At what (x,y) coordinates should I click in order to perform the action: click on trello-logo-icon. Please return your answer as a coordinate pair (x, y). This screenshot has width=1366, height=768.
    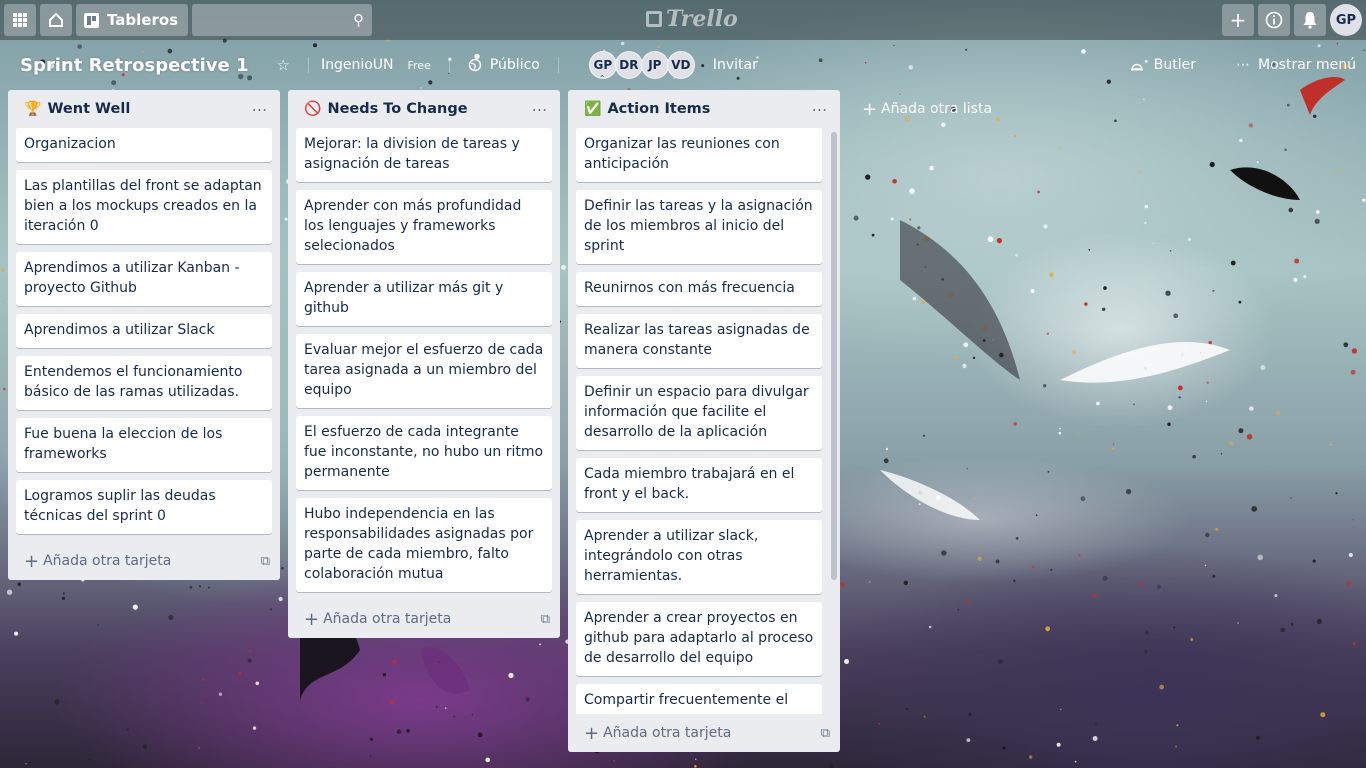
    Looking at the image, I should click on (654, 19).